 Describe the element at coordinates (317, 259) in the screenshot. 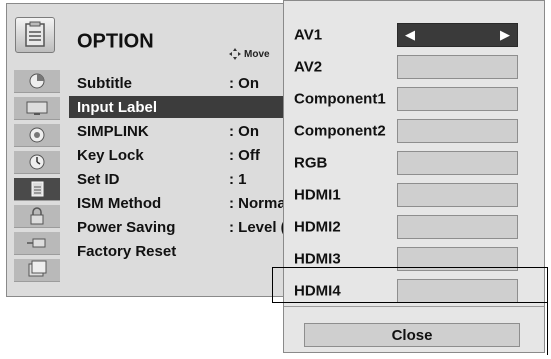

I see `source-name: HDMI3` at that location.